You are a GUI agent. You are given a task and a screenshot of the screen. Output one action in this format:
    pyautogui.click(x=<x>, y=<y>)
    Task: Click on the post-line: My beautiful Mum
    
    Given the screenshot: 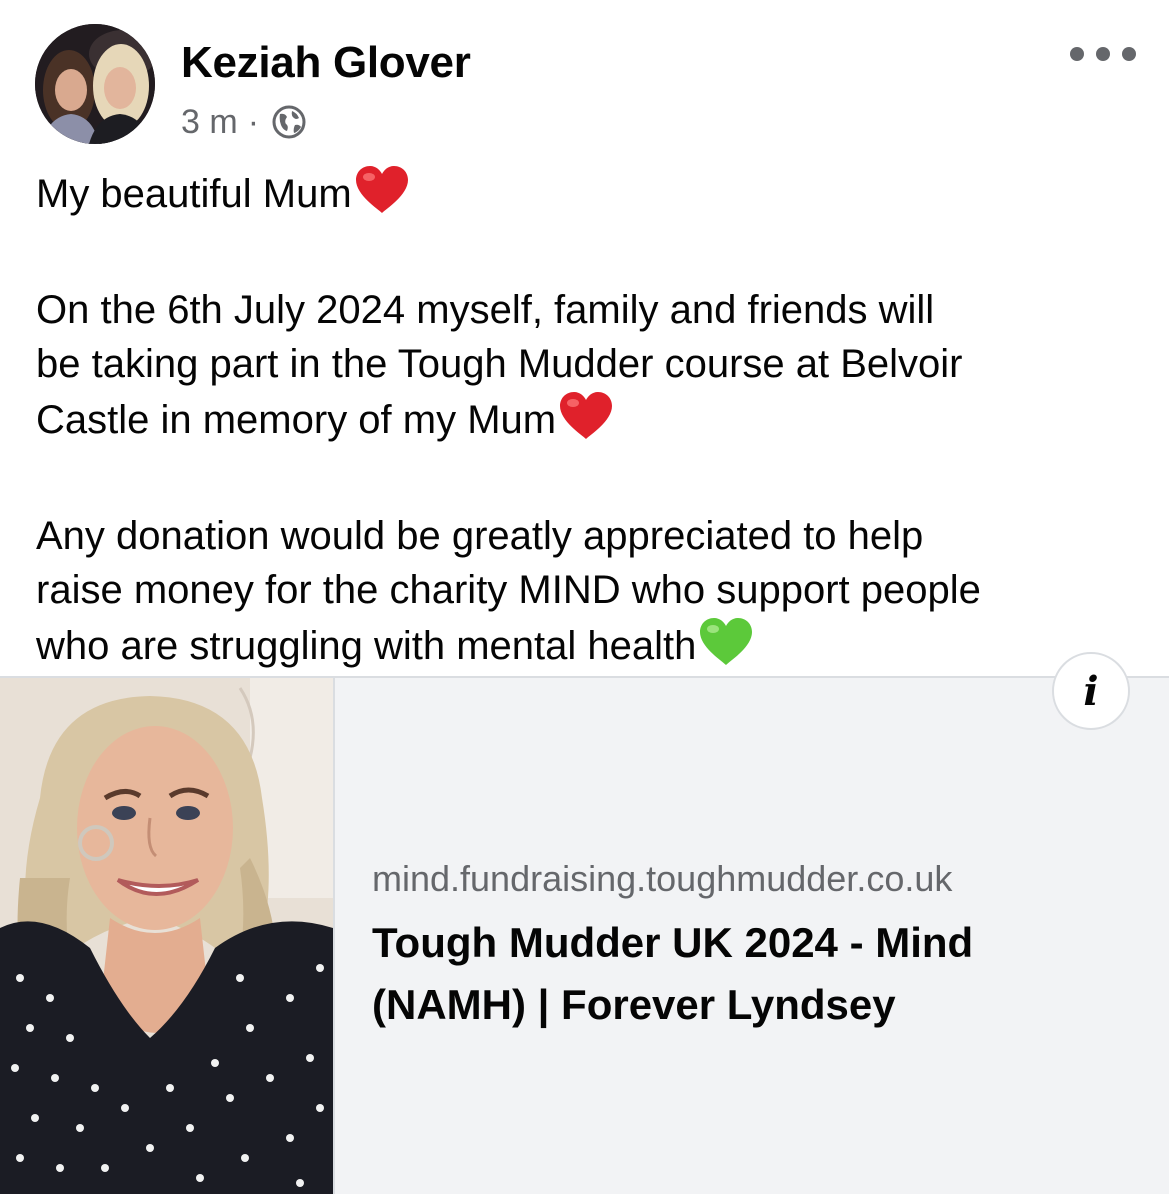 What is the action you would take?
    pyautogui.click(x=194, y=194)
    